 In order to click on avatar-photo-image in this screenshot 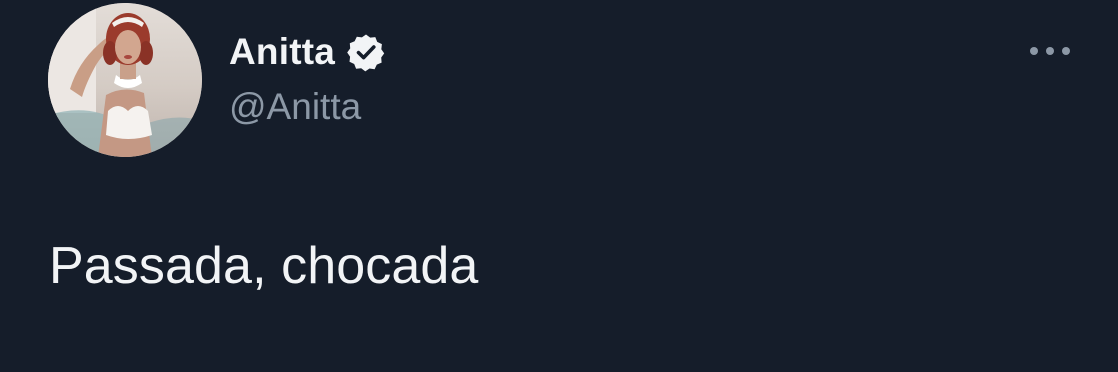, I will do `click(125, 80)`.